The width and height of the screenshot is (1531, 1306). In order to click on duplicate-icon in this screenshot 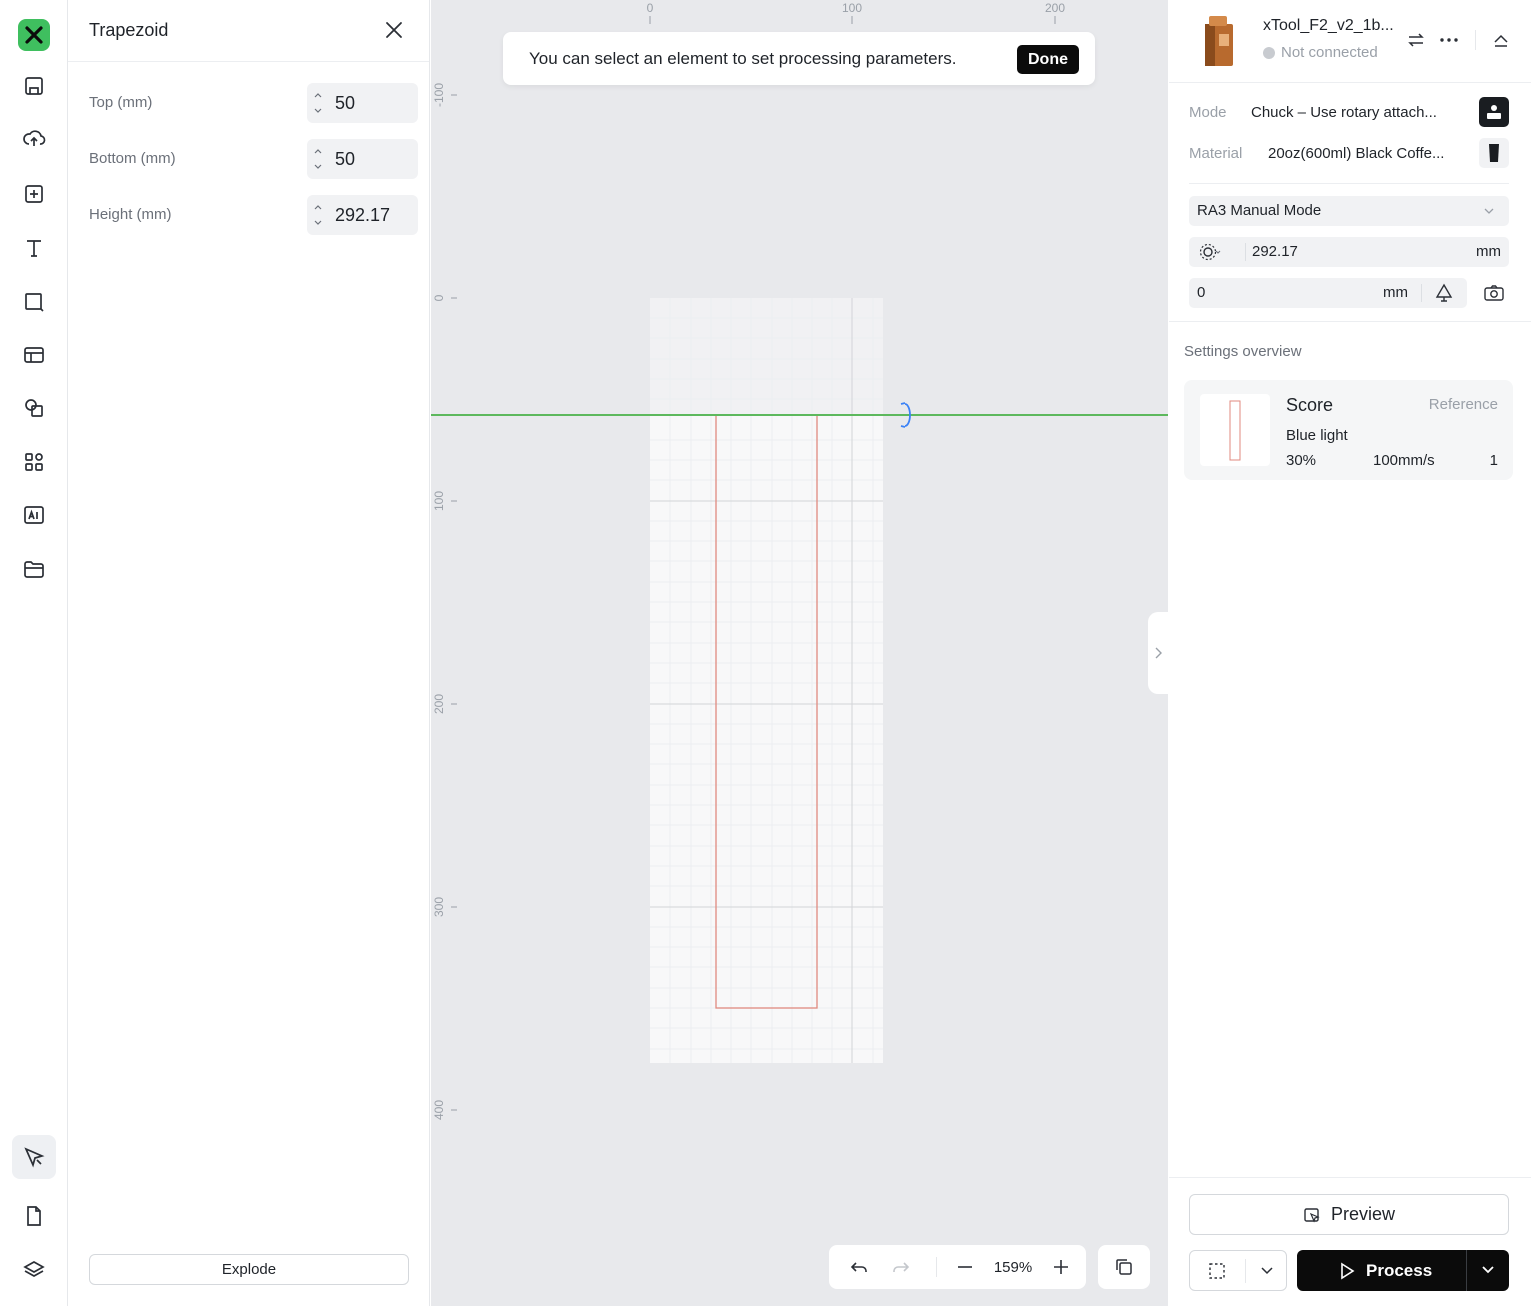, I will do `click(1124, 1267)`.